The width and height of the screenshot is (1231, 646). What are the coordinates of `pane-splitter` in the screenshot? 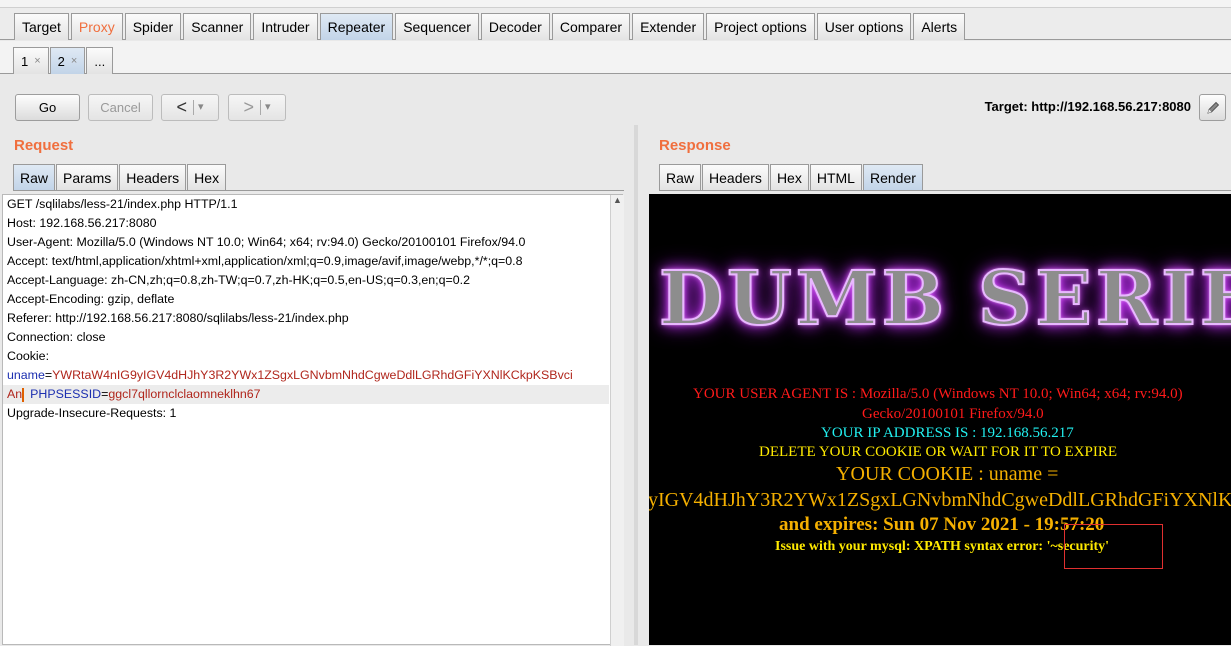 It's located at (636, 385).